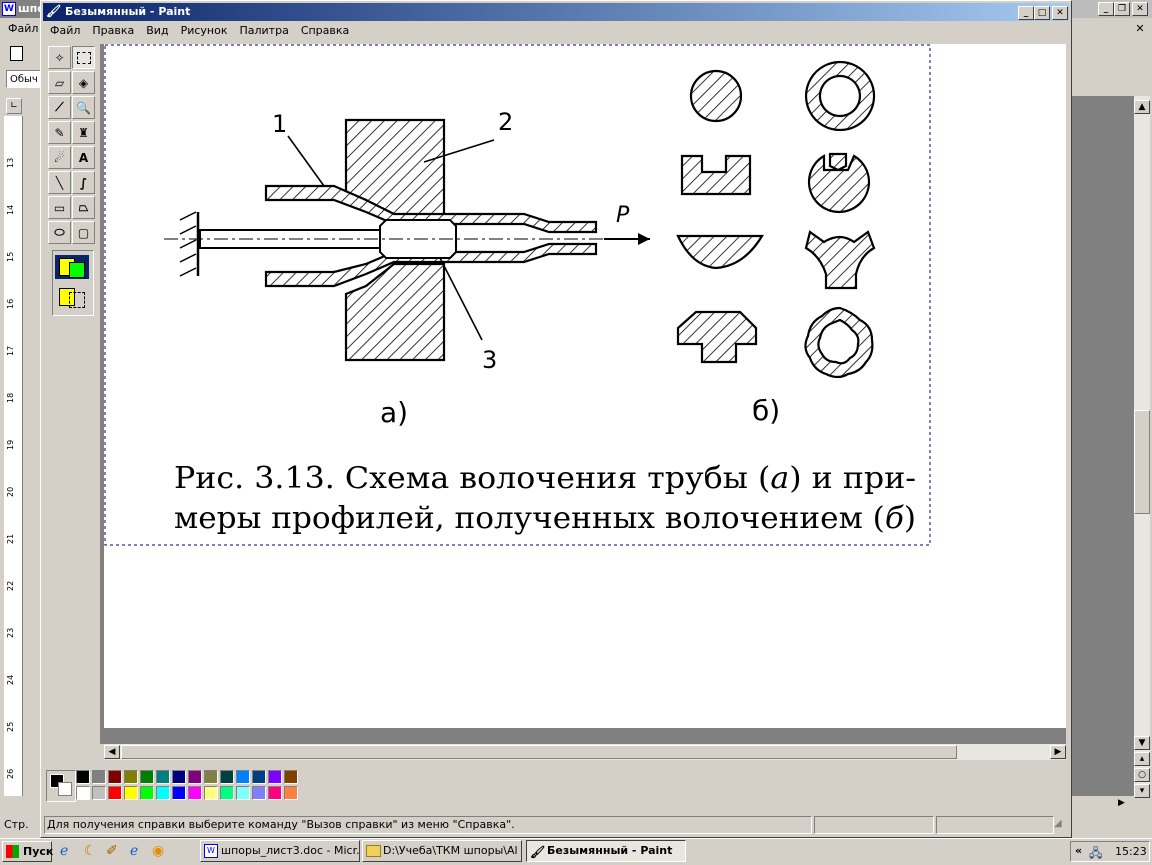  Describe the element at coordinates (59, 207) in the screenshot. I see `rectangle-tool: ▭` at that location.